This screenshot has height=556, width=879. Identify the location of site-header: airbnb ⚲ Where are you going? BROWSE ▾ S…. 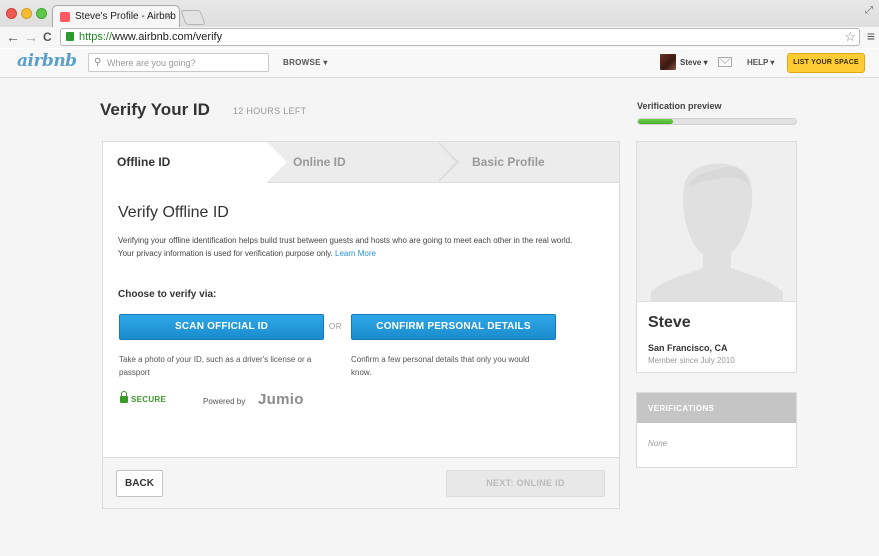
(439, 63).